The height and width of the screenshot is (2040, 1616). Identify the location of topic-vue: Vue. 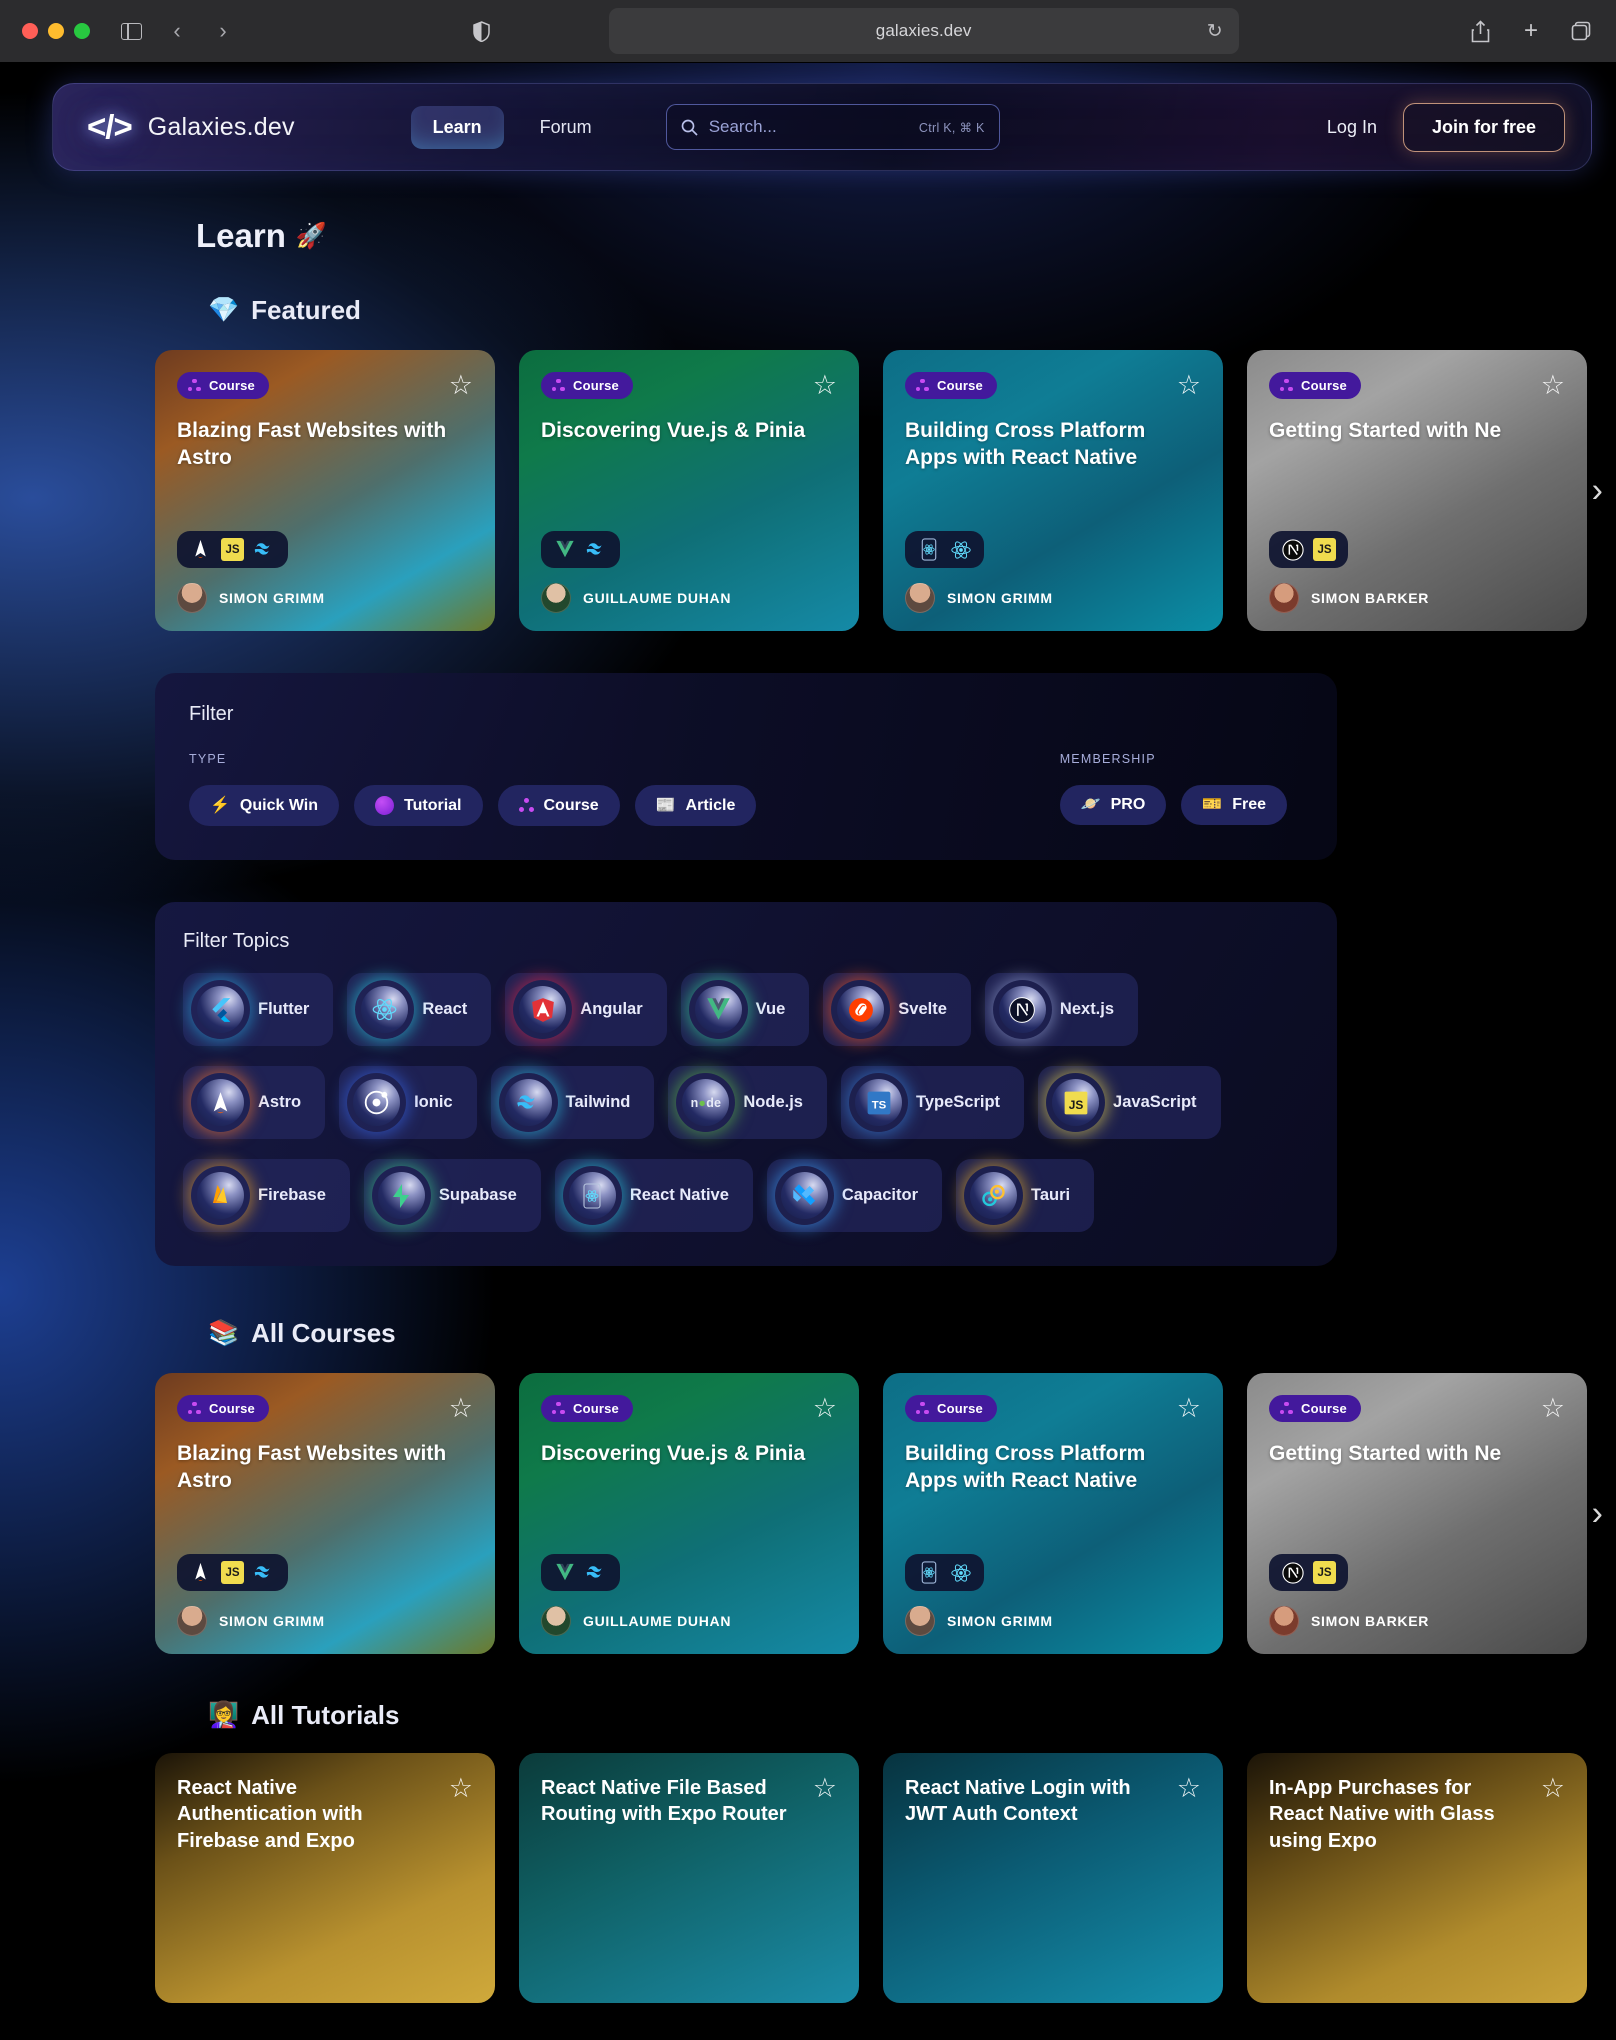
(745, 1009).